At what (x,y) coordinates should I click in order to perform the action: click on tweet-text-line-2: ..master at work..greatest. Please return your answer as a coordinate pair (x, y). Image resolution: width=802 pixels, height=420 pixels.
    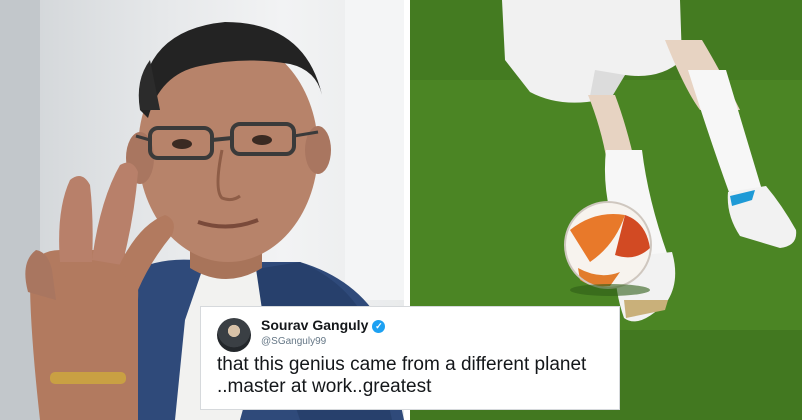
    Looking at the image, I should click on (324, 386).